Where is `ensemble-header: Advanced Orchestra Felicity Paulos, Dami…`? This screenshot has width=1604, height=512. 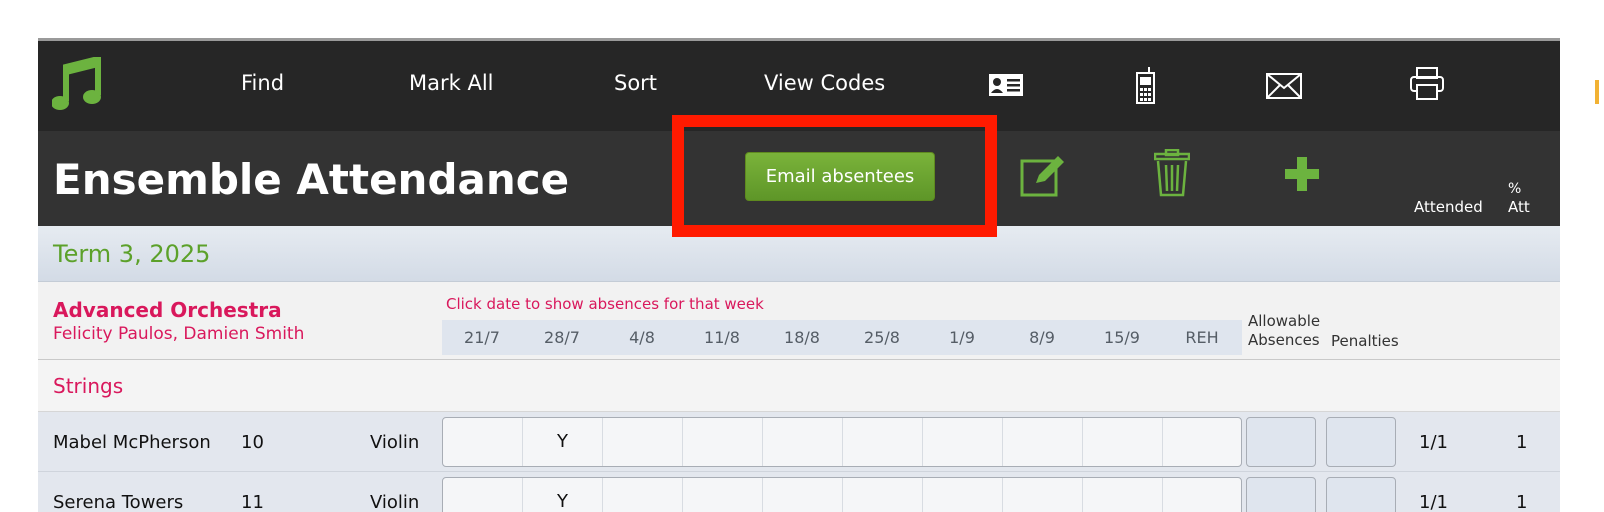 ensemble-header: Advanced Orchestra Felicity Paulos, Dami… is located at coordinates (799, 321).